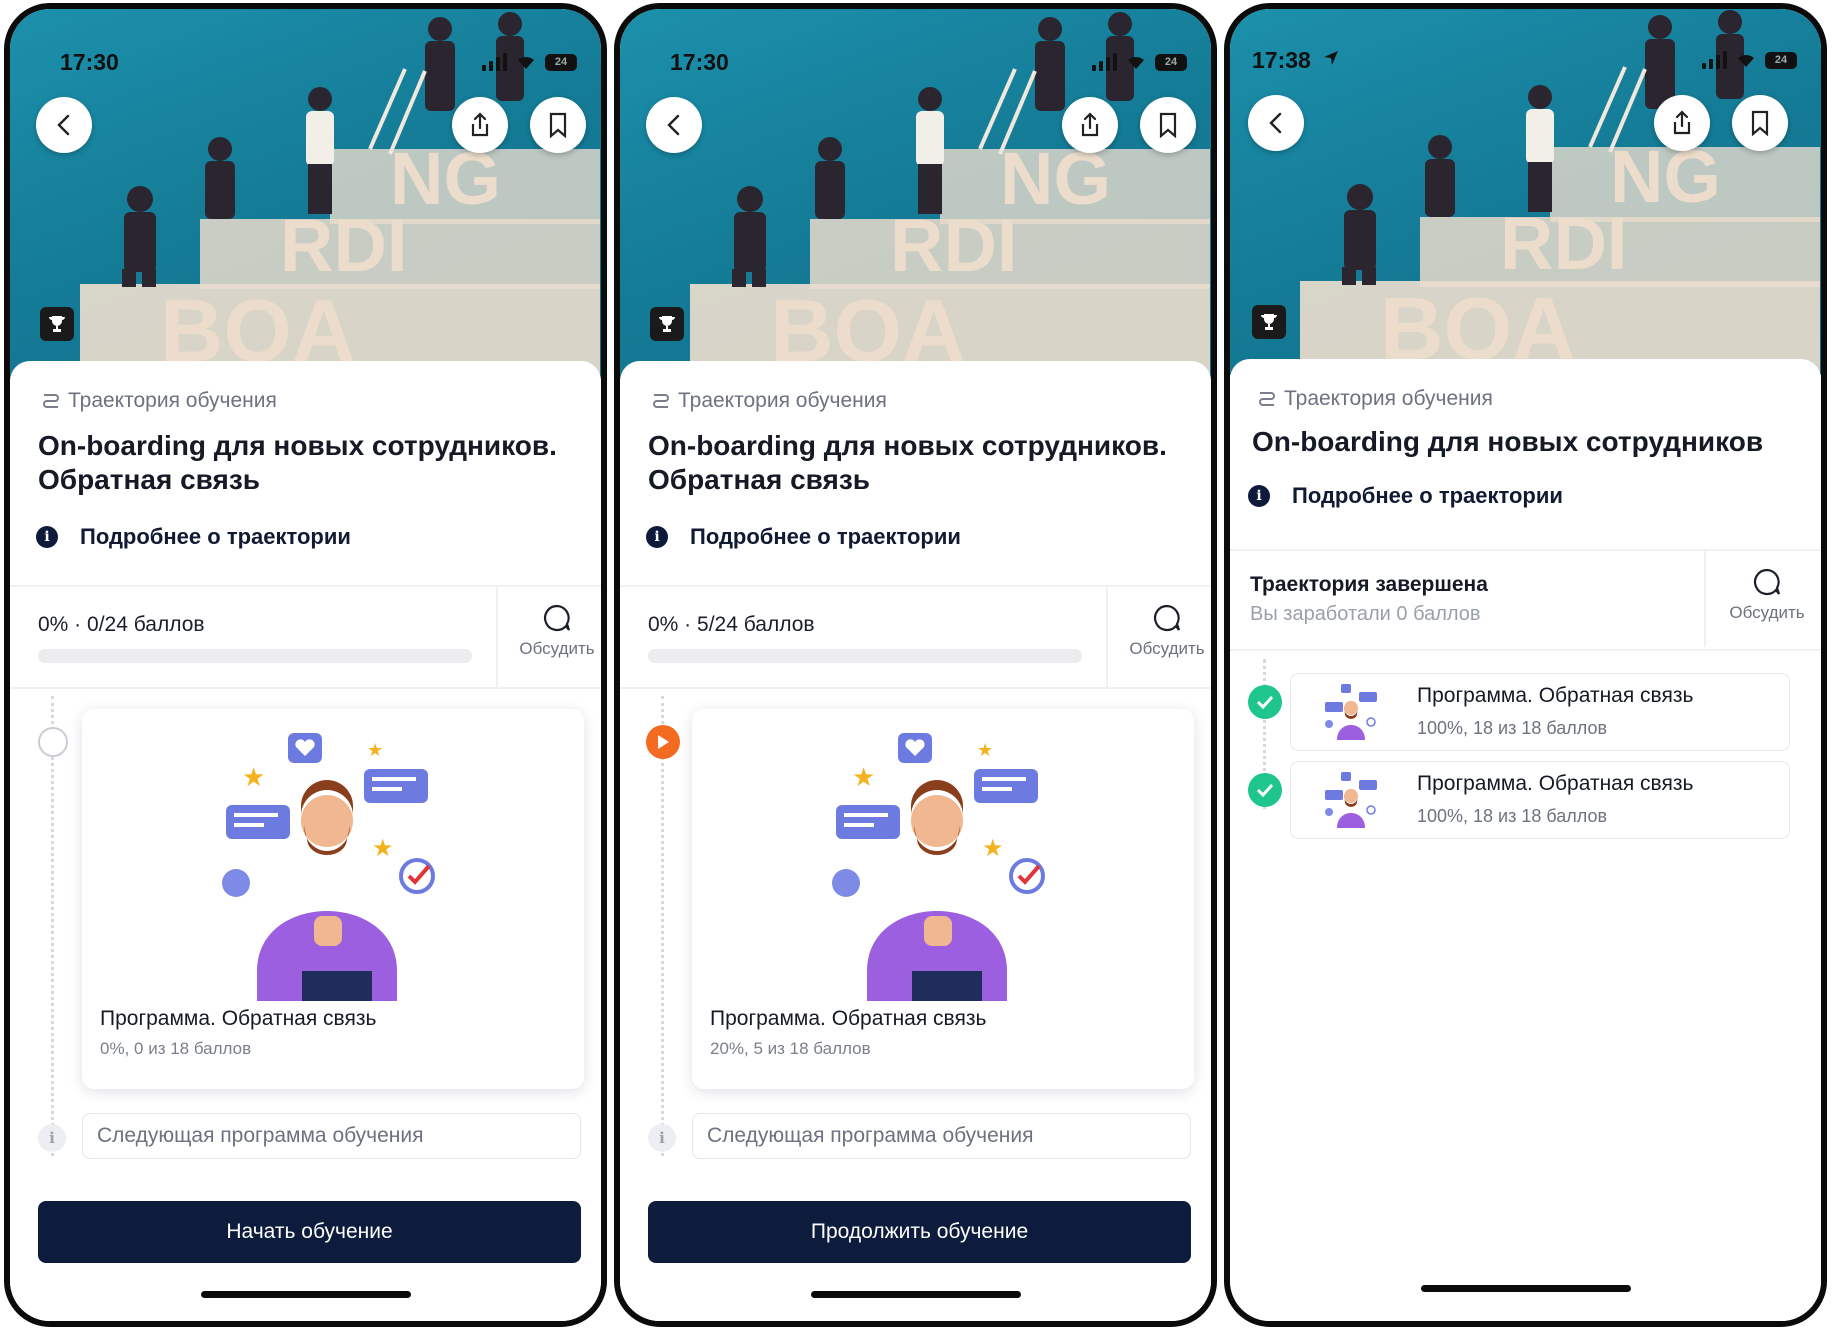 The width and height of the screenshot is (1832, 1332). What do you see at coordinates (919, 1232) in the screenshot?
I see `continue-learning-button: Продолжить обучение` at bounding box center [919, 1232].